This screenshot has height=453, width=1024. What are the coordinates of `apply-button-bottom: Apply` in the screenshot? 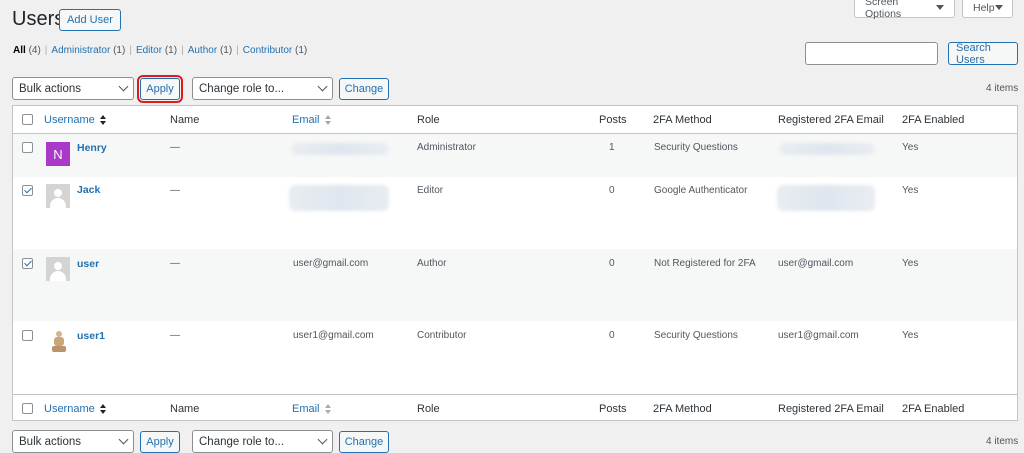 It's located at (160, 441).